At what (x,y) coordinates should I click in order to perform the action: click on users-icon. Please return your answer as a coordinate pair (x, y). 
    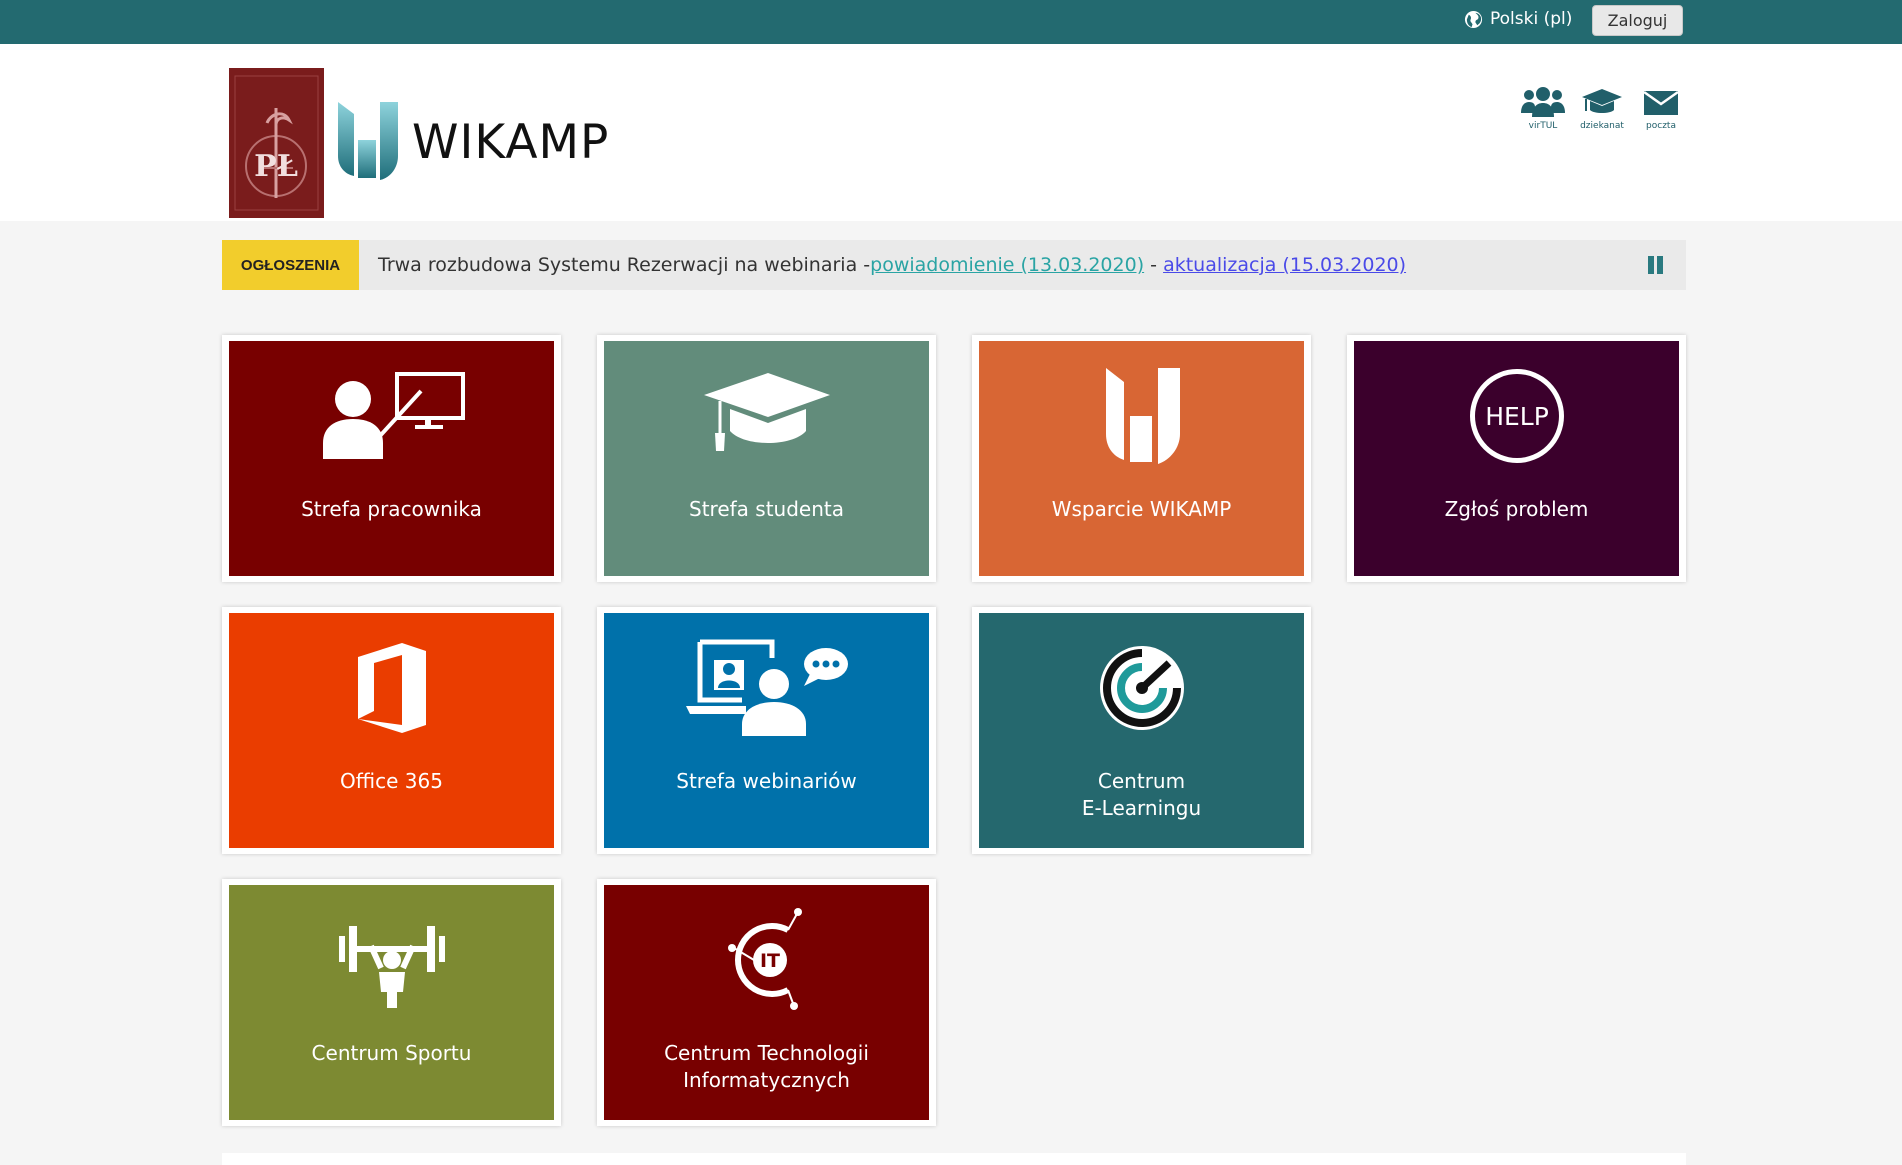
    Looking at the image, I should click on (1543, 102).